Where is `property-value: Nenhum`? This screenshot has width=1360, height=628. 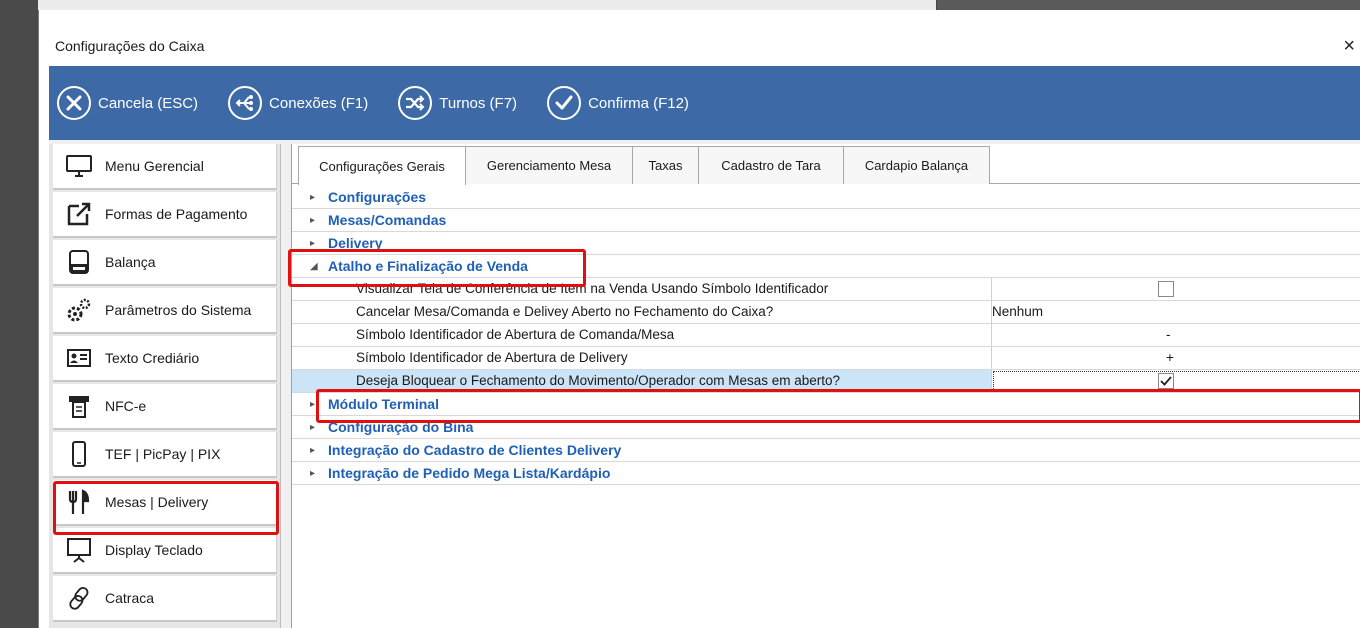
property-value: Nenhum is located at coordinates (1176, 312).